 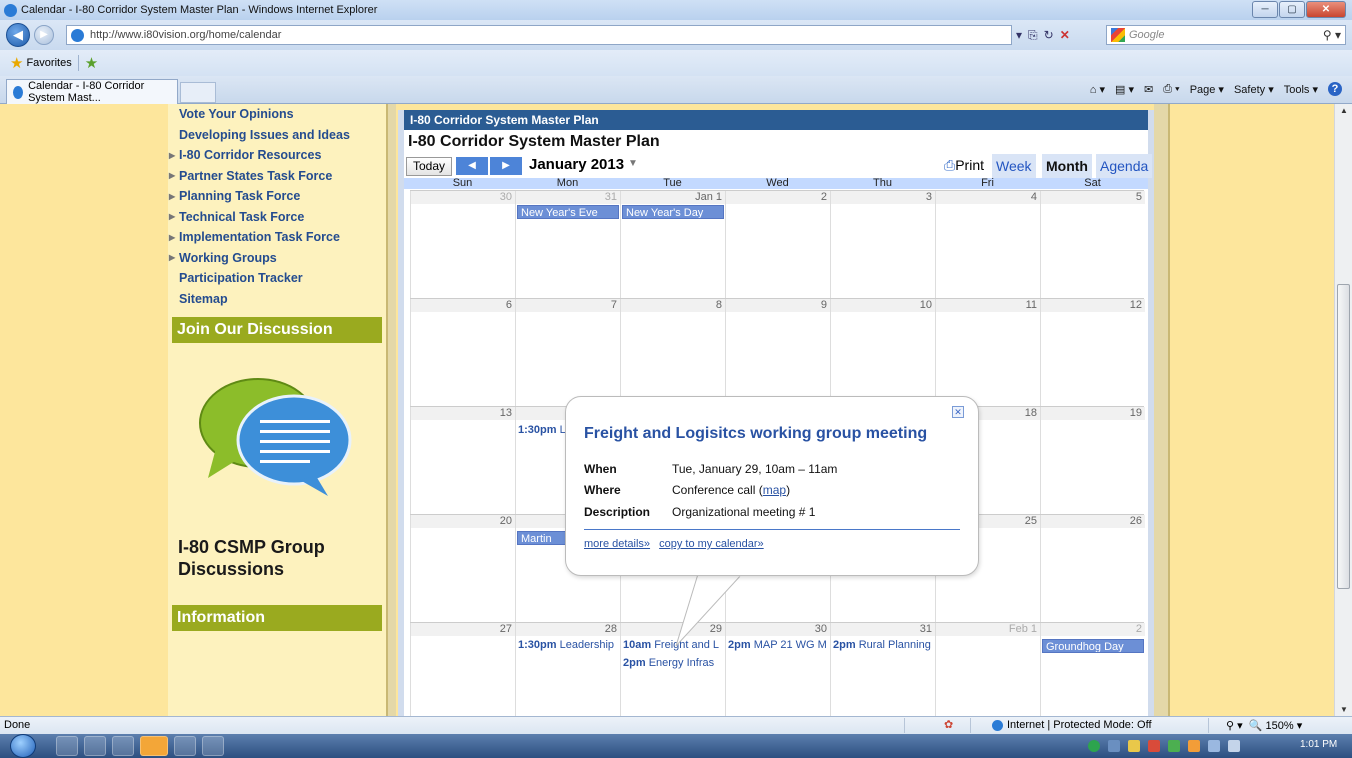 What do you see at coordinates (1344, 110) in the screenshot?
I see `scroll-up-arrow-icon: ▲` at bounding box center [1344, 110].